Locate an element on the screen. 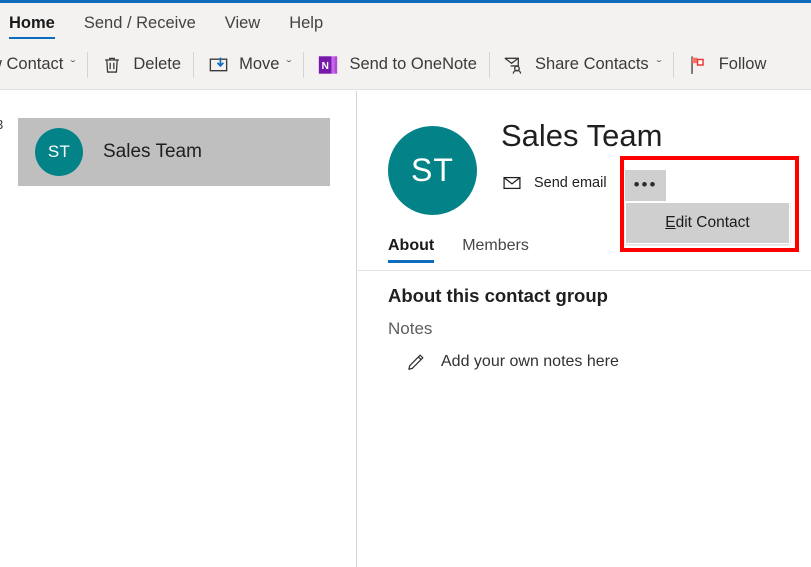 The width and height of the screenshot is (811, 567). contact-avatar: ST is located at coordinates (432, 170).